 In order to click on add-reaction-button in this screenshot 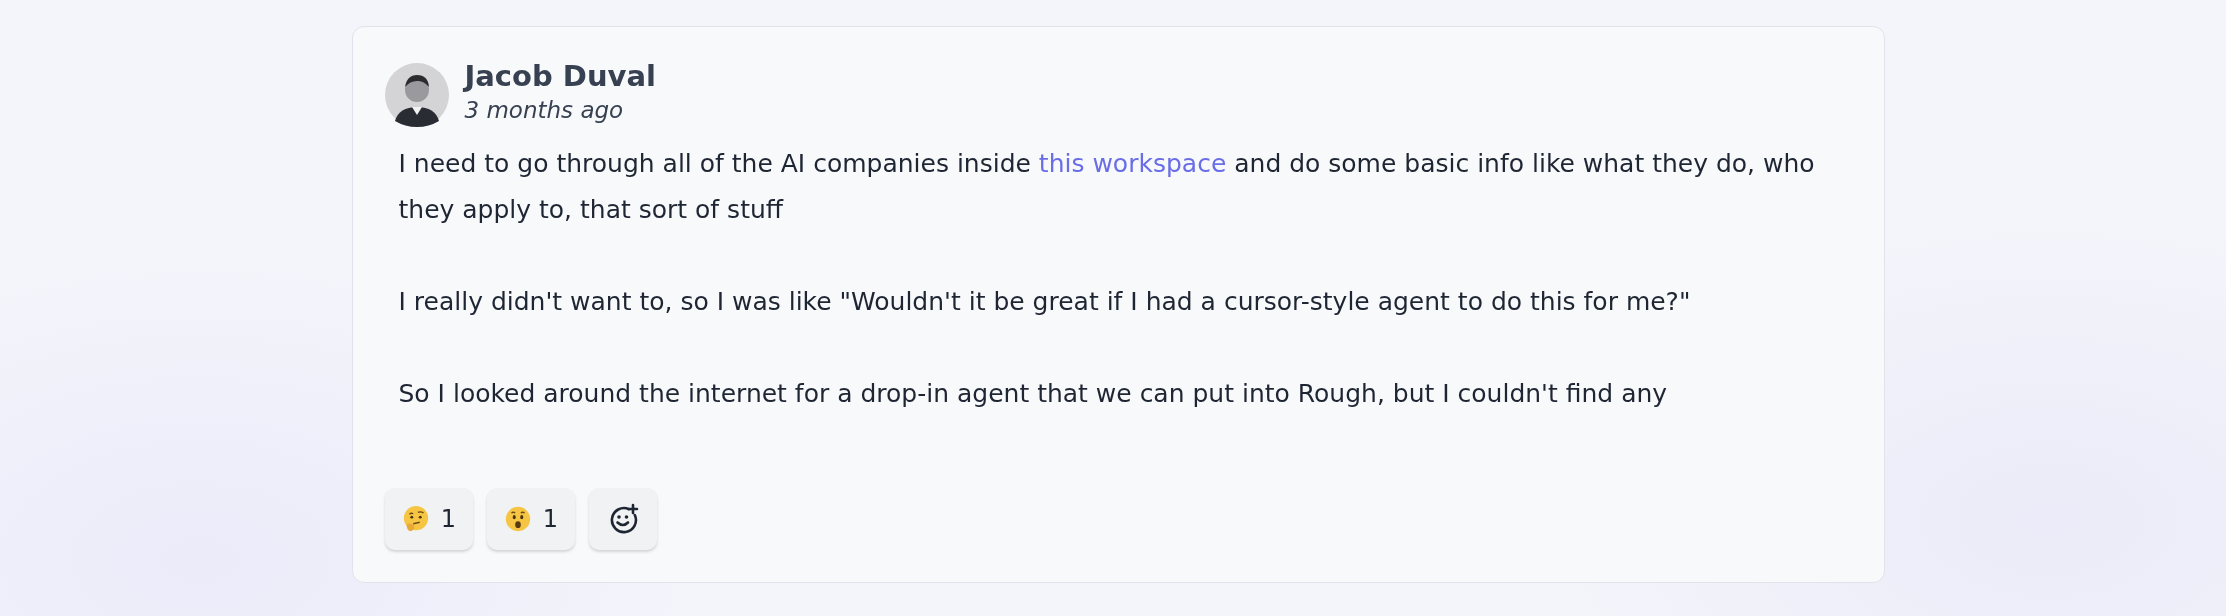, I will do `click(622, 519)`.